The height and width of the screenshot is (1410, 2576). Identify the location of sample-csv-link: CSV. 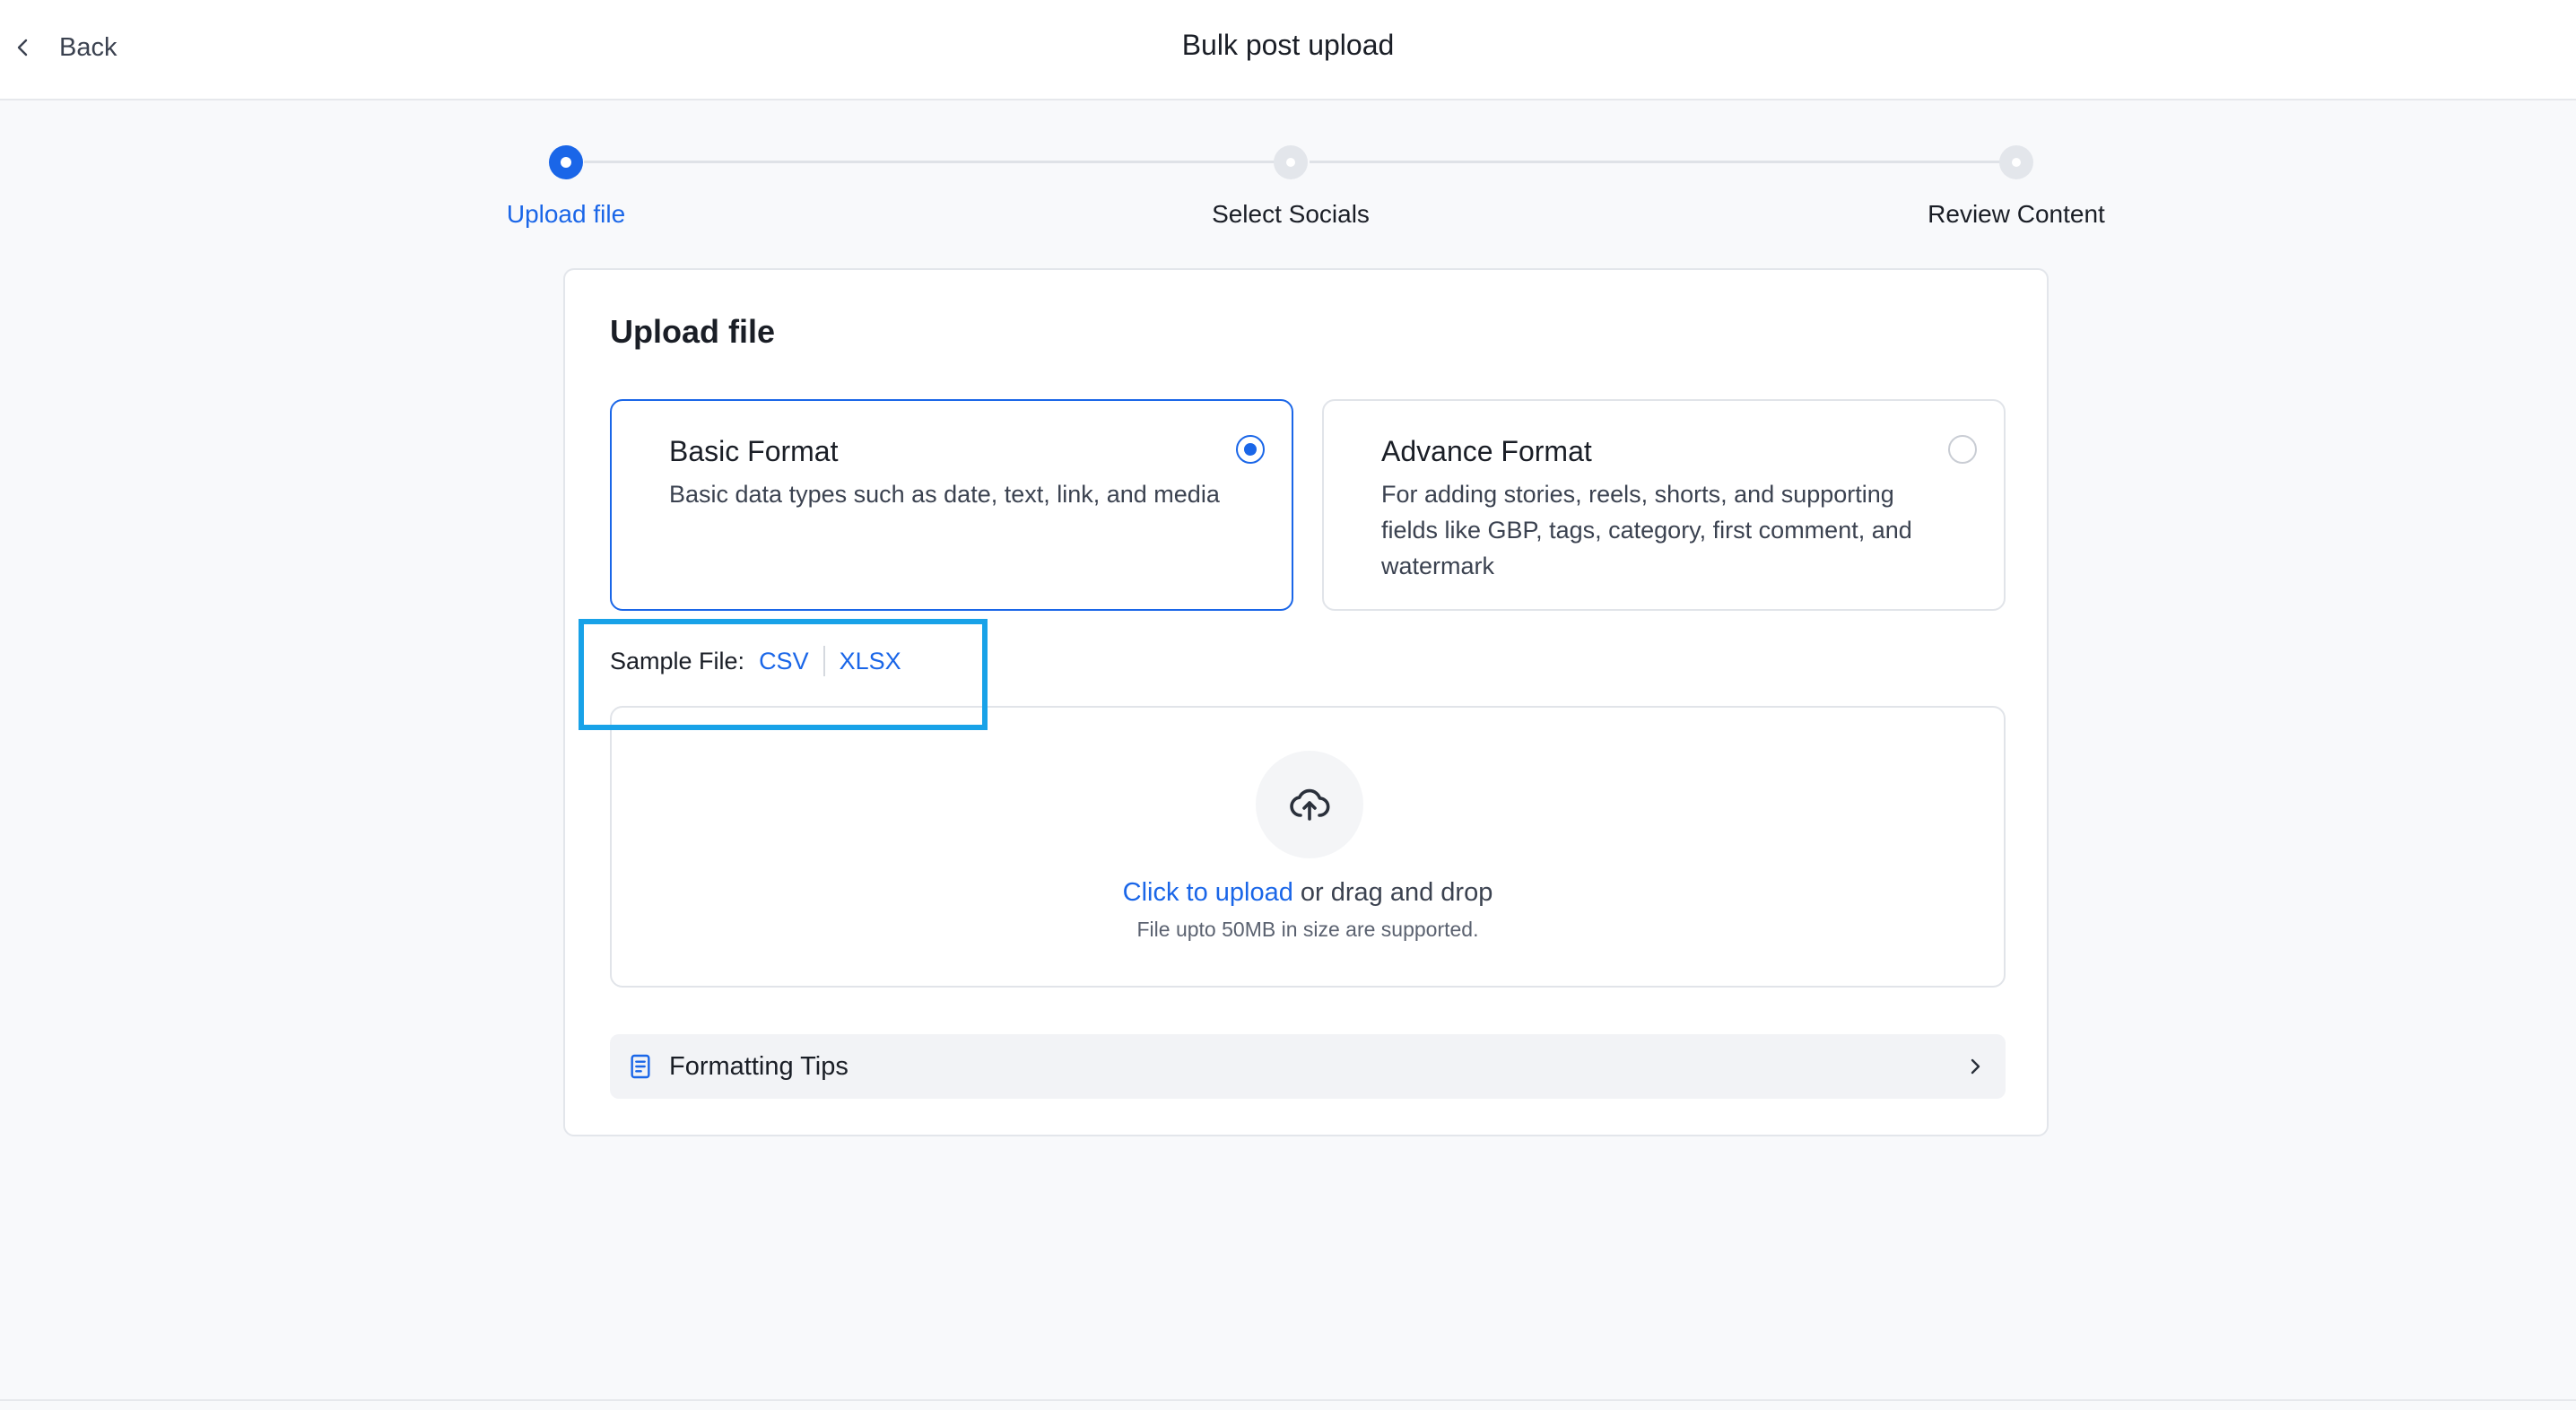
(784, 661).